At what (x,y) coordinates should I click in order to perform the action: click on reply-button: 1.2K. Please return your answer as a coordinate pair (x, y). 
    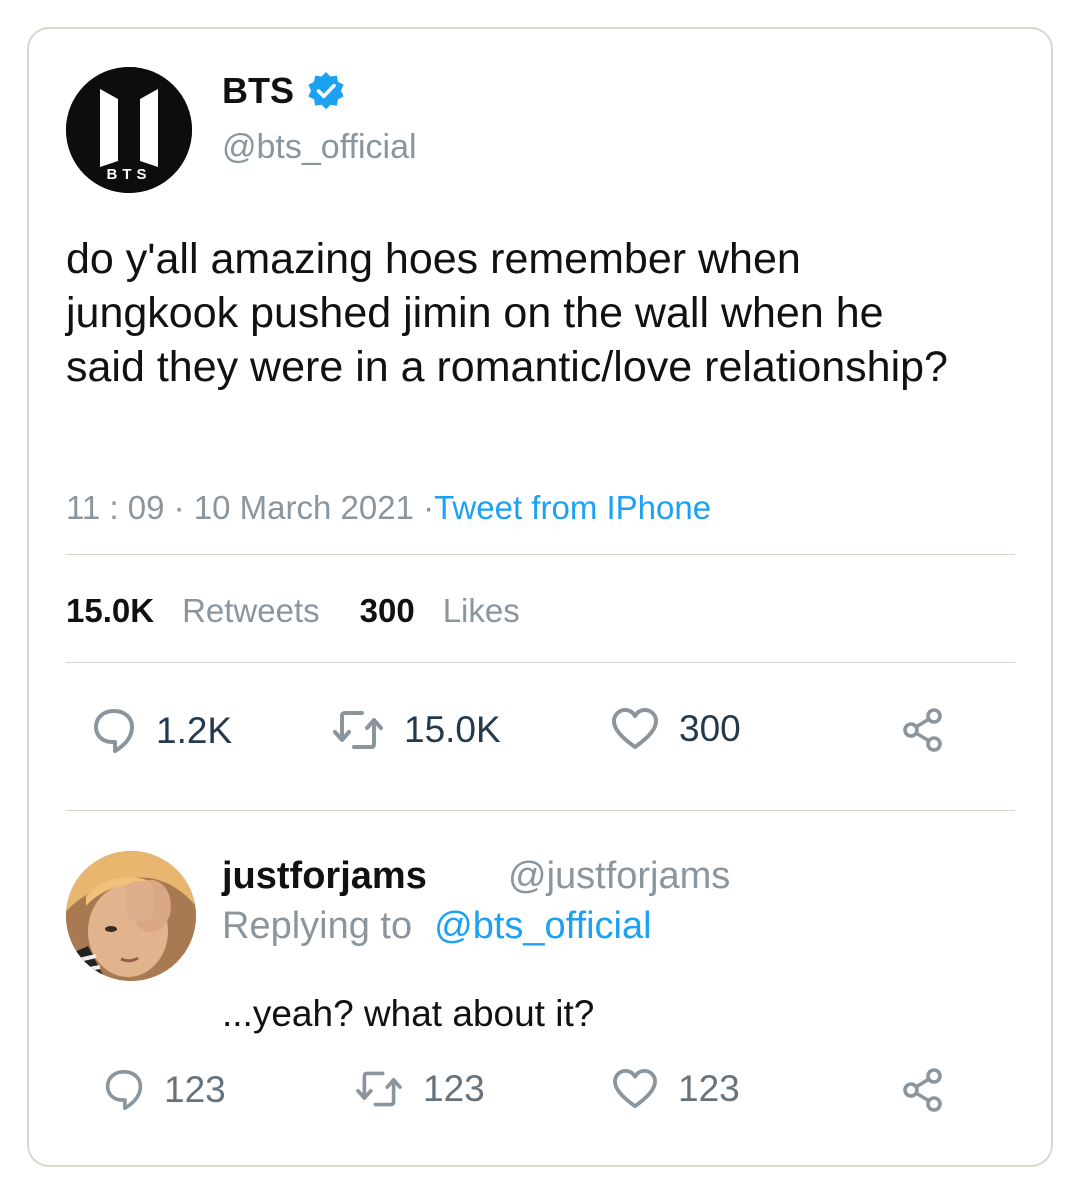
    Looking at the image, I should click on (162, 731).